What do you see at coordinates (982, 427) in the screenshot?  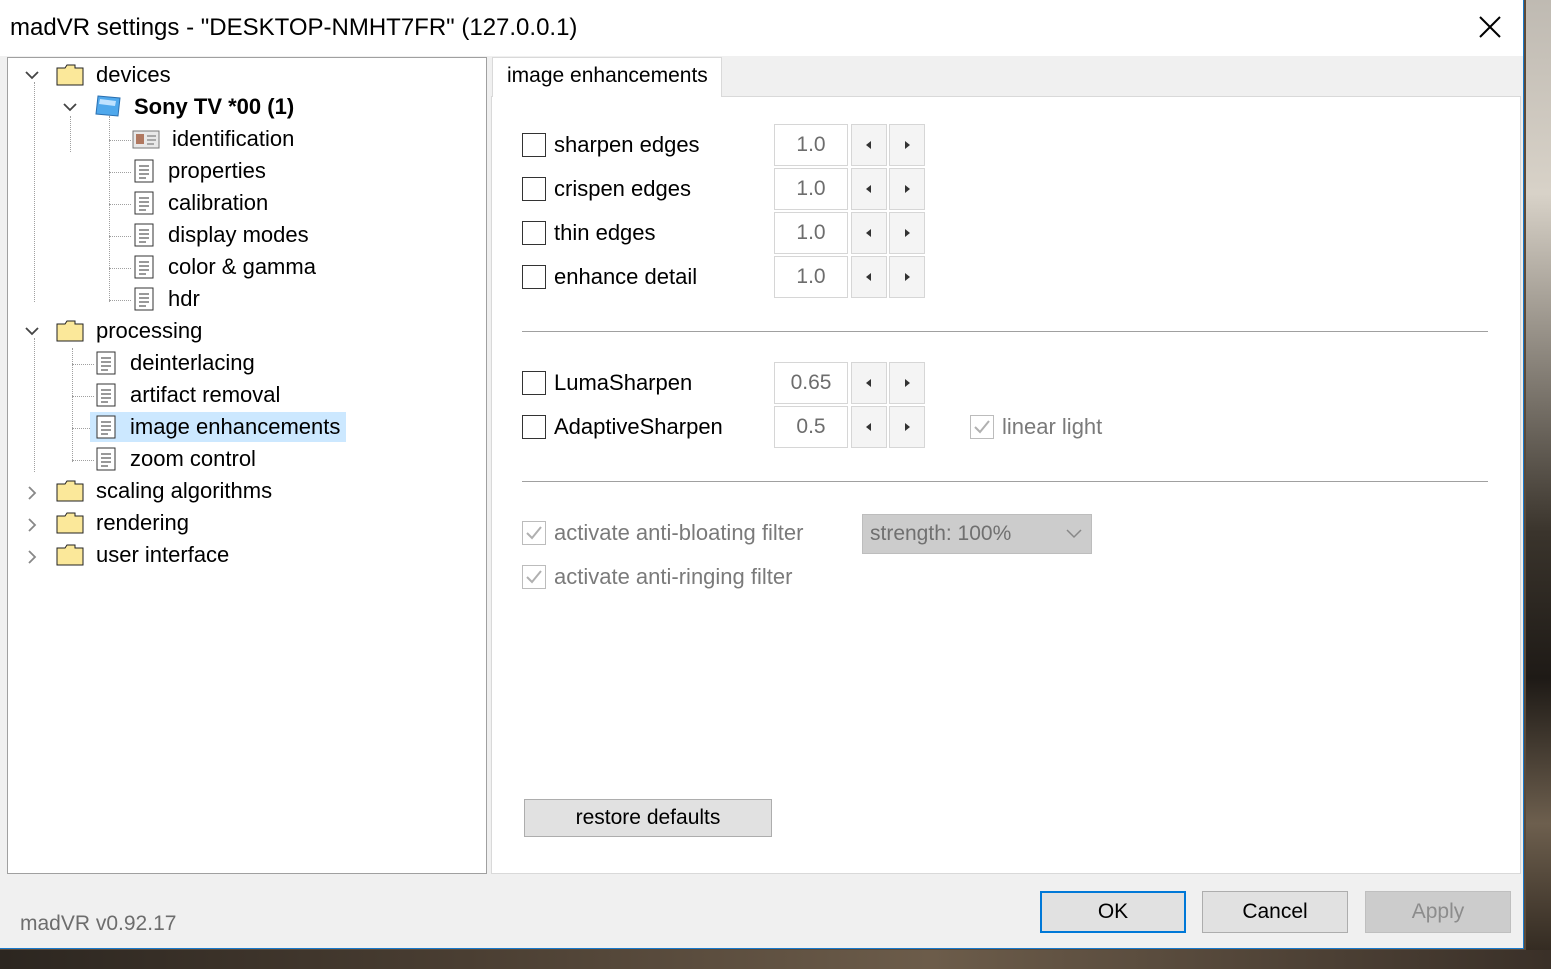 I see `linear-light-checkbox` at bounding box center [982, 427].